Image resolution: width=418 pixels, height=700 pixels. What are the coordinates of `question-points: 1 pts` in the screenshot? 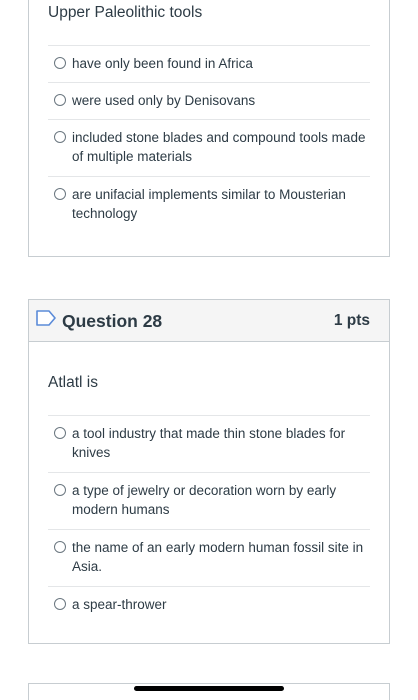 It's located at (351, 320).